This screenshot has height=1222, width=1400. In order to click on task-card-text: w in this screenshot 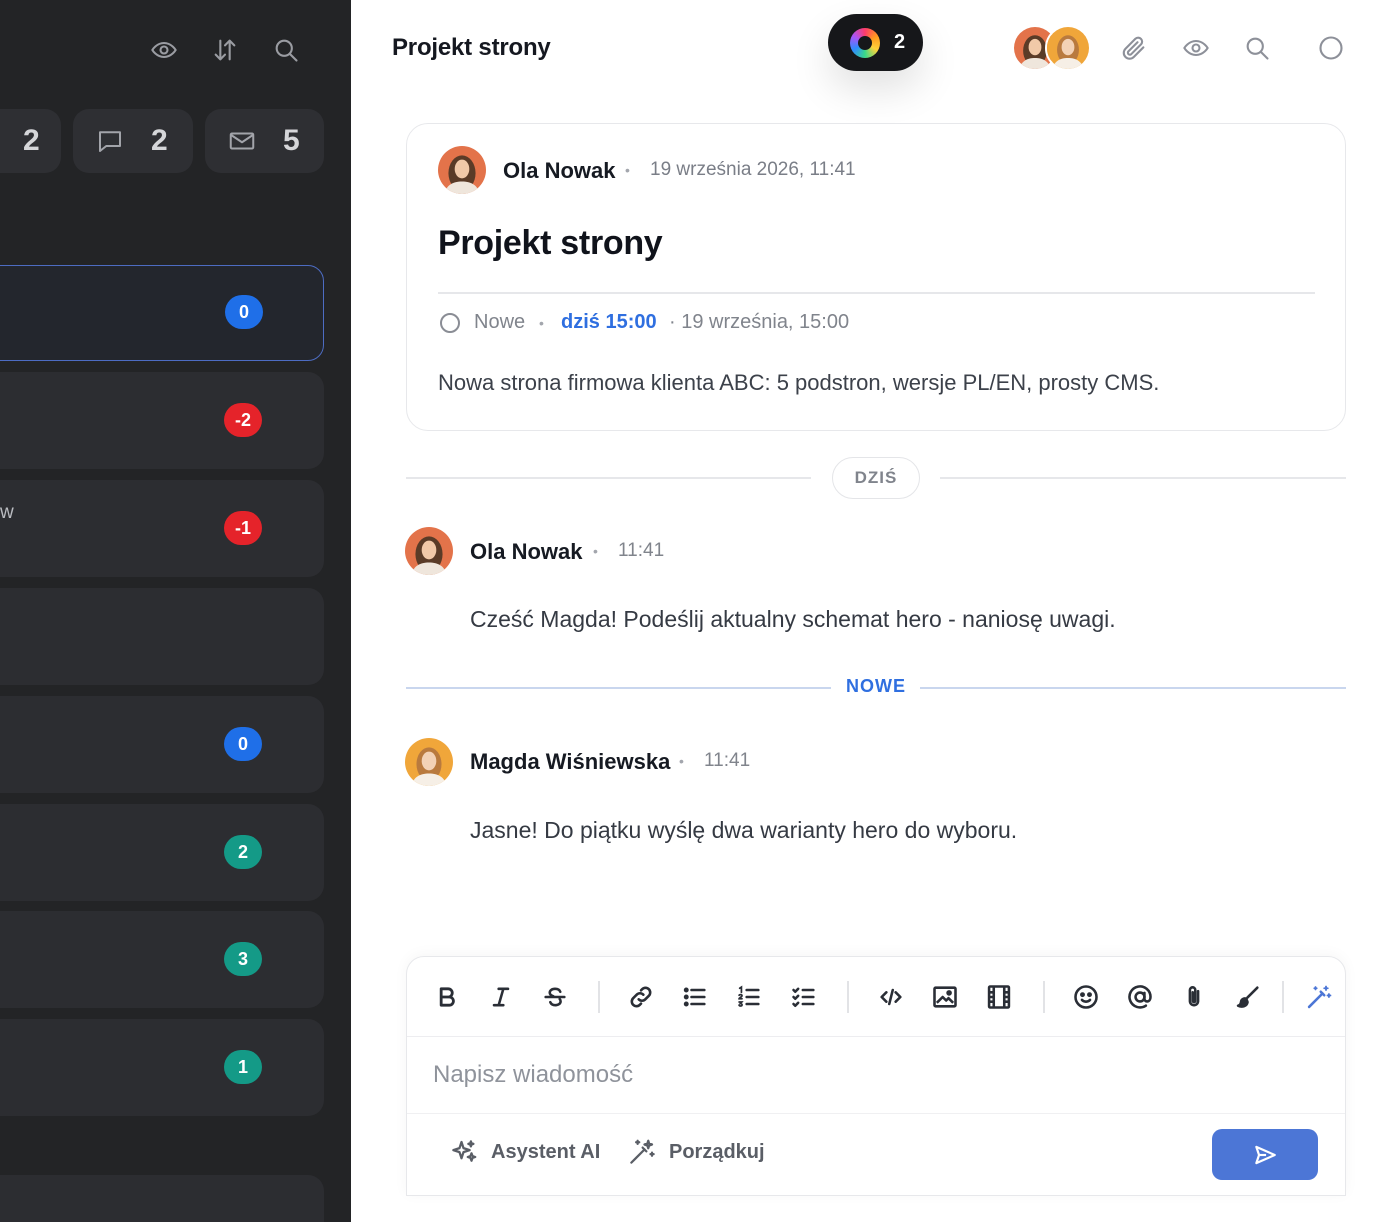, I will do `click(7, 512)`.